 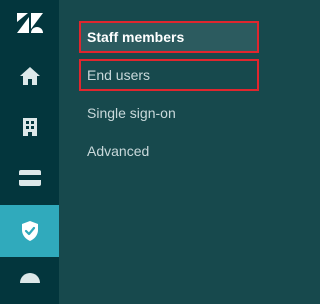 I want to click on subnav-item-label: End users, so click(x=119, y=75).